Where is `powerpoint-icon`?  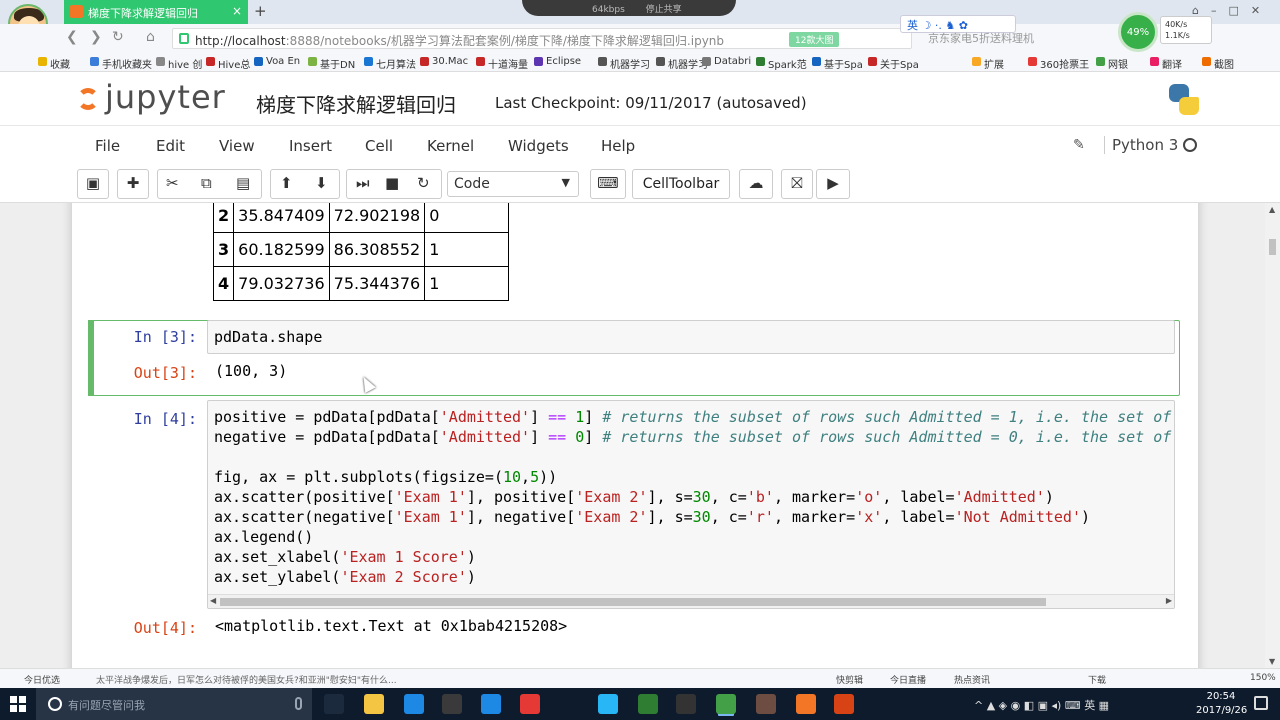 powerpoint-icon is located at coordinates (844, 704).